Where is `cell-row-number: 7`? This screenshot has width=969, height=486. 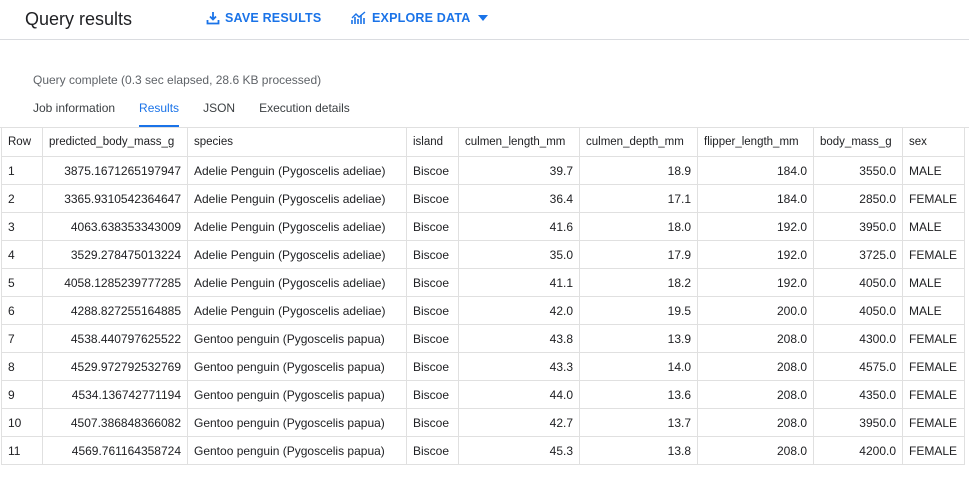
cell-row-number: 7 is located at coordinates (22, 338).